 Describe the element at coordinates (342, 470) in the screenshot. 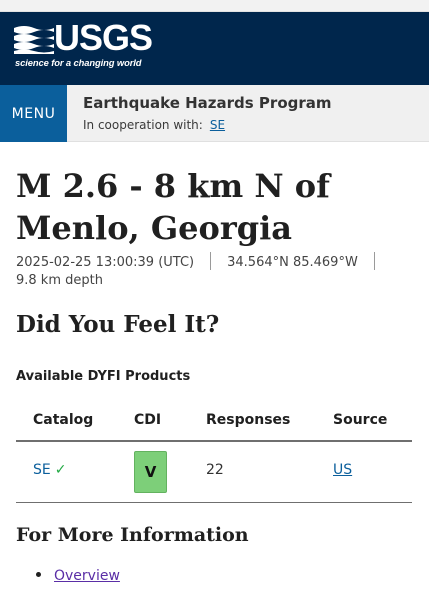

I see `source-link: US` at that location.